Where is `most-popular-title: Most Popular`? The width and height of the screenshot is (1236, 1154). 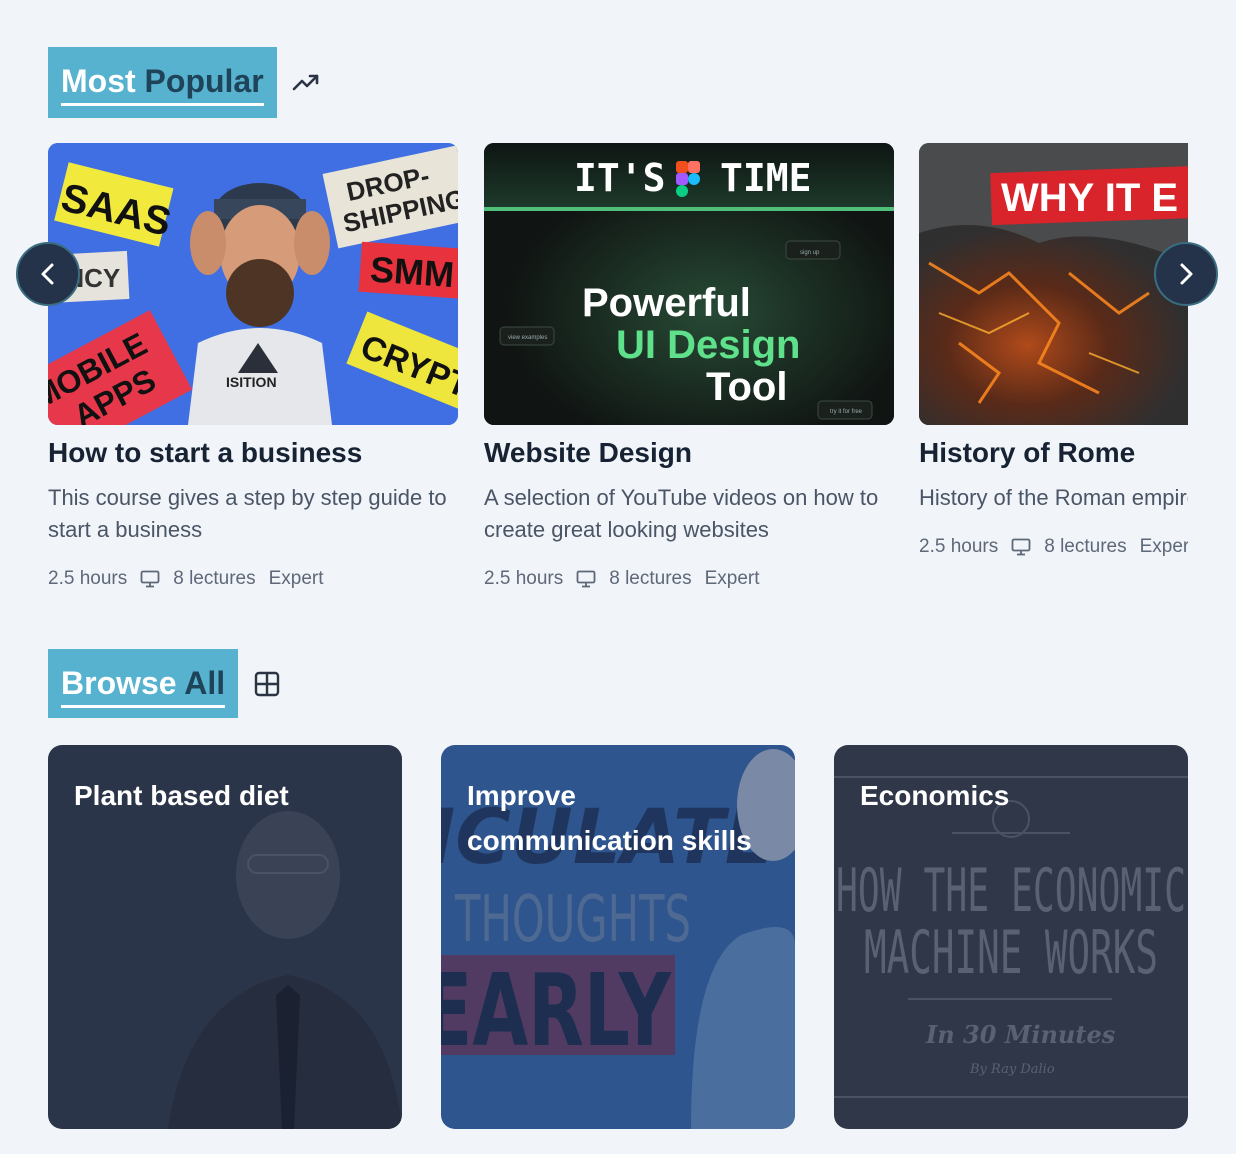
most-popular-title: Most Popular is located at coordinates (162, 83).